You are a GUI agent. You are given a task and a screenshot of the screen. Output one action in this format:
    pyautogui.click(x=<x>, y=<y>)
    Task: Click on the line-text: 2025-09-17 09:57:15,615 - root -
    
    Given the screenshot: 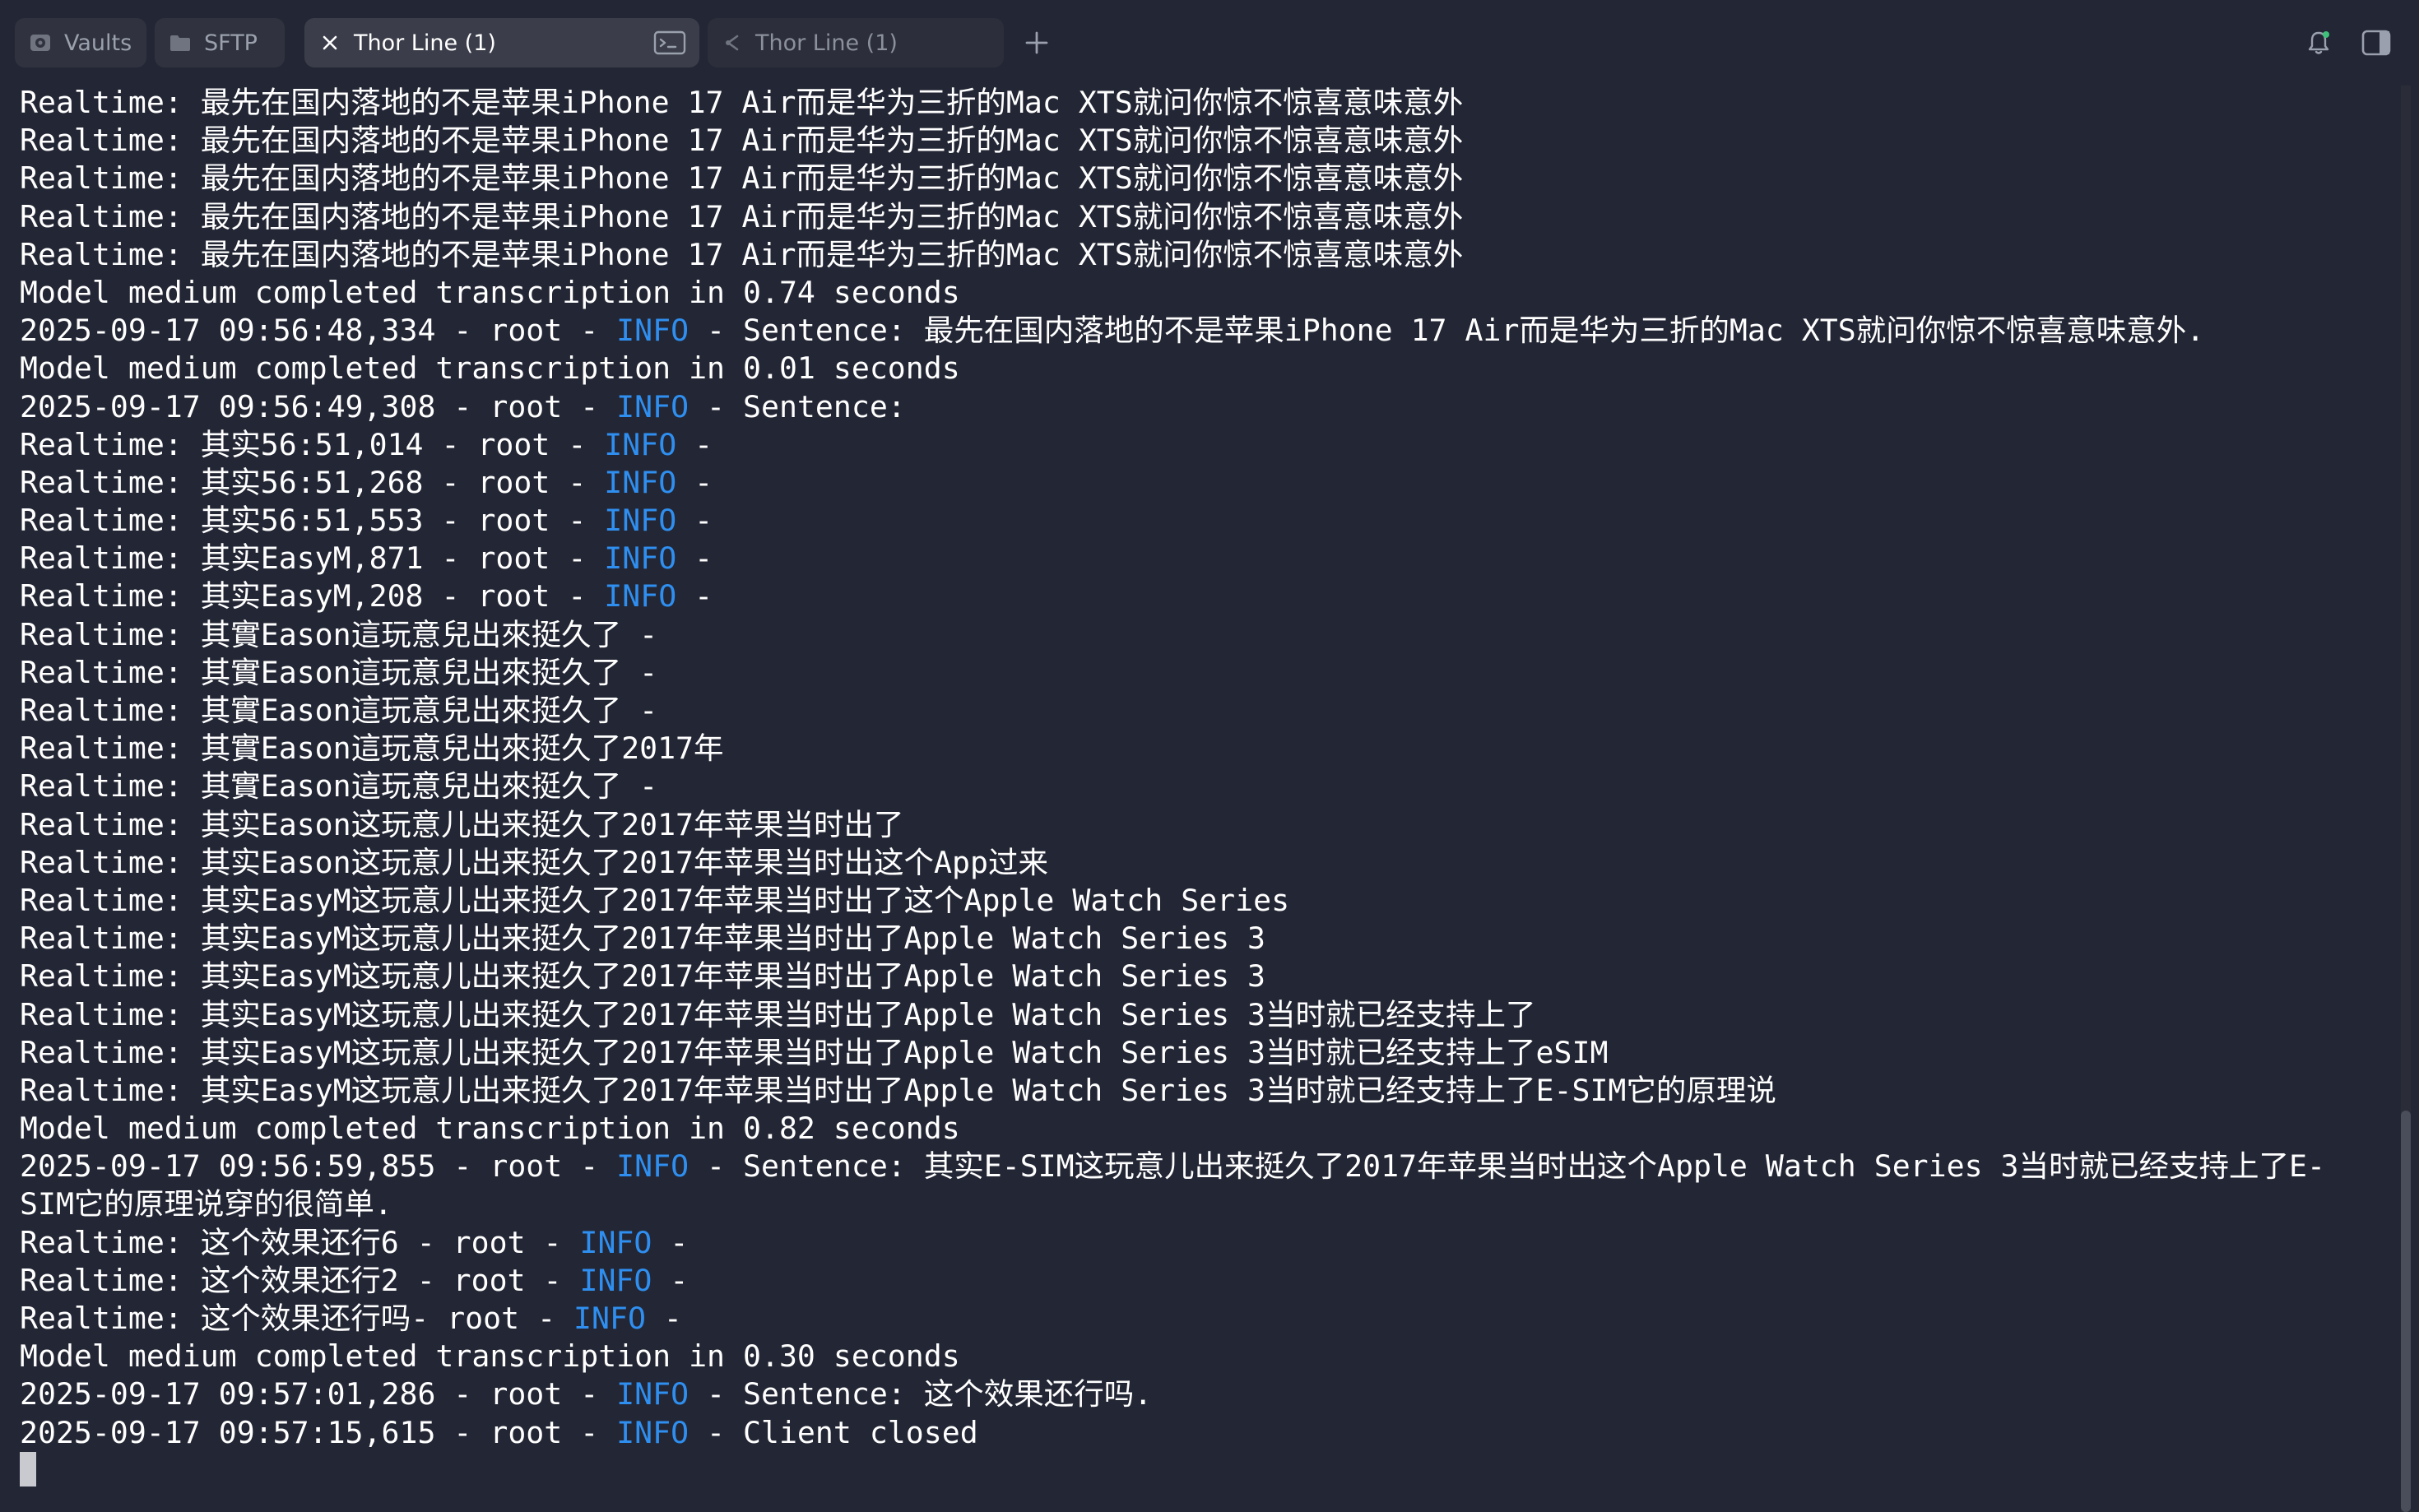 What is the action you would take?
    pyautogui.click(x=318, y=1432)
    